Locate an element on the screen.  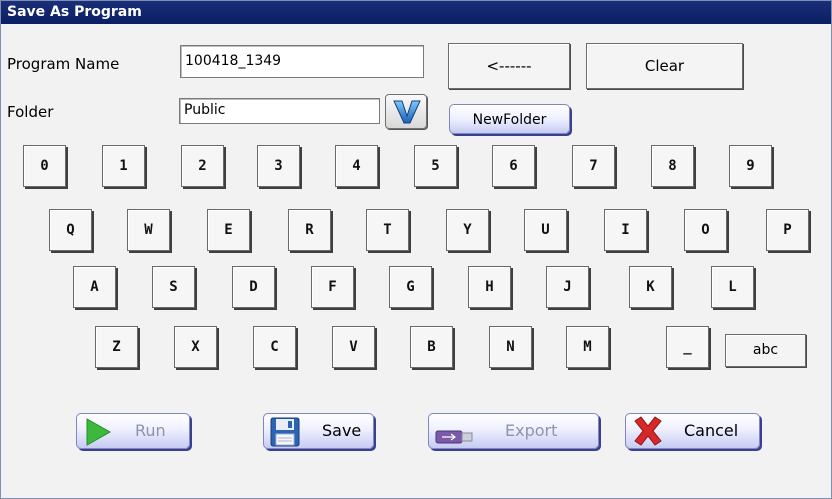
key-l: L is located at coordinates (732, 287).